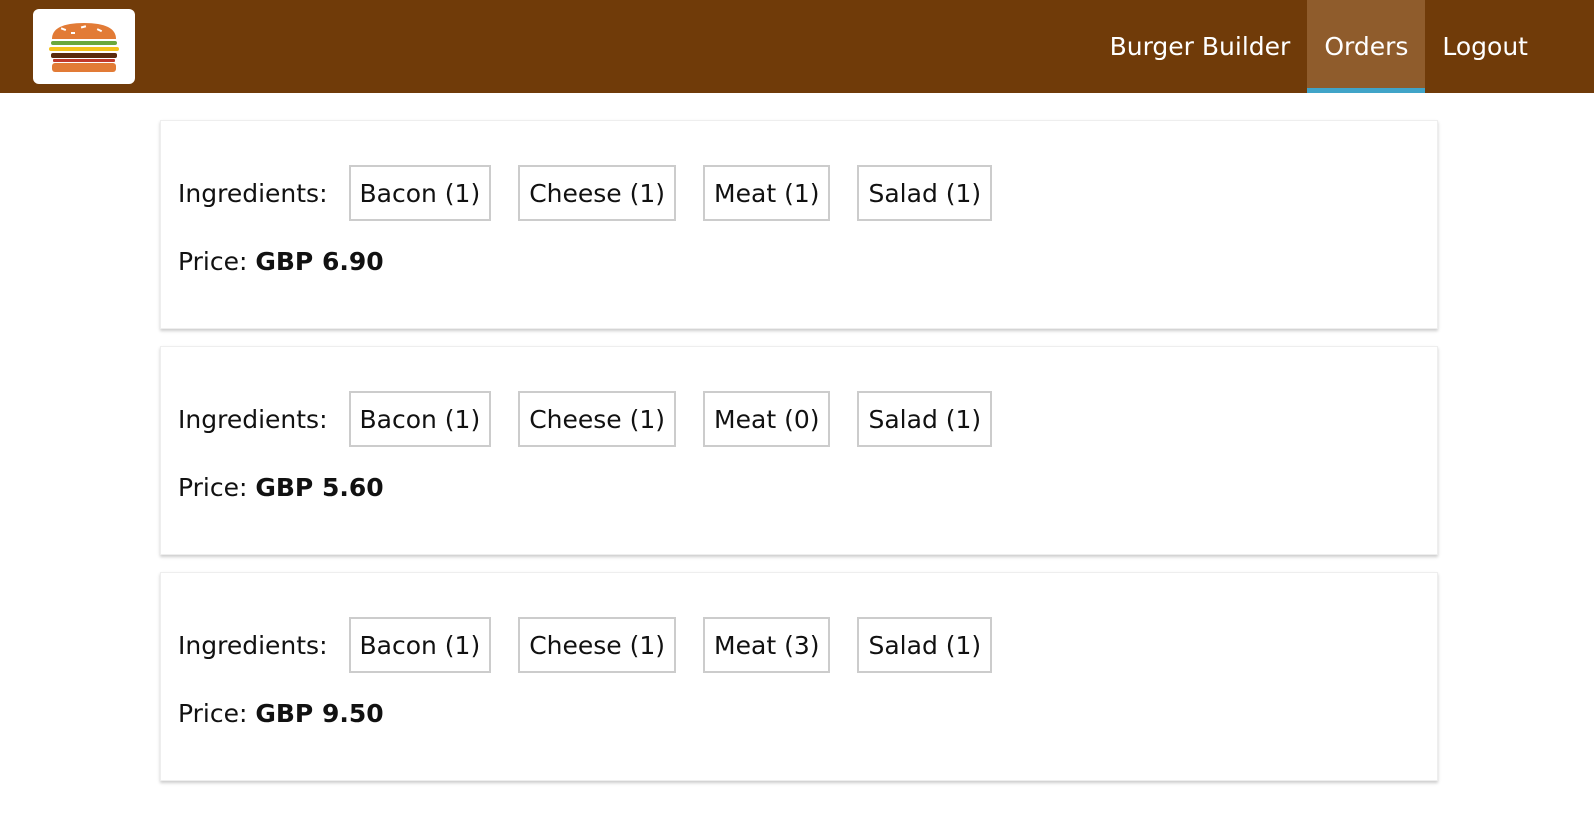 Image resolution: width=1594 pixels, height=820 pixels. What do you see at coordinates (767, 419) in the screenshot?
I see `ingredient-chip-meat: Meat (0)` at bounding box center [767, 419].